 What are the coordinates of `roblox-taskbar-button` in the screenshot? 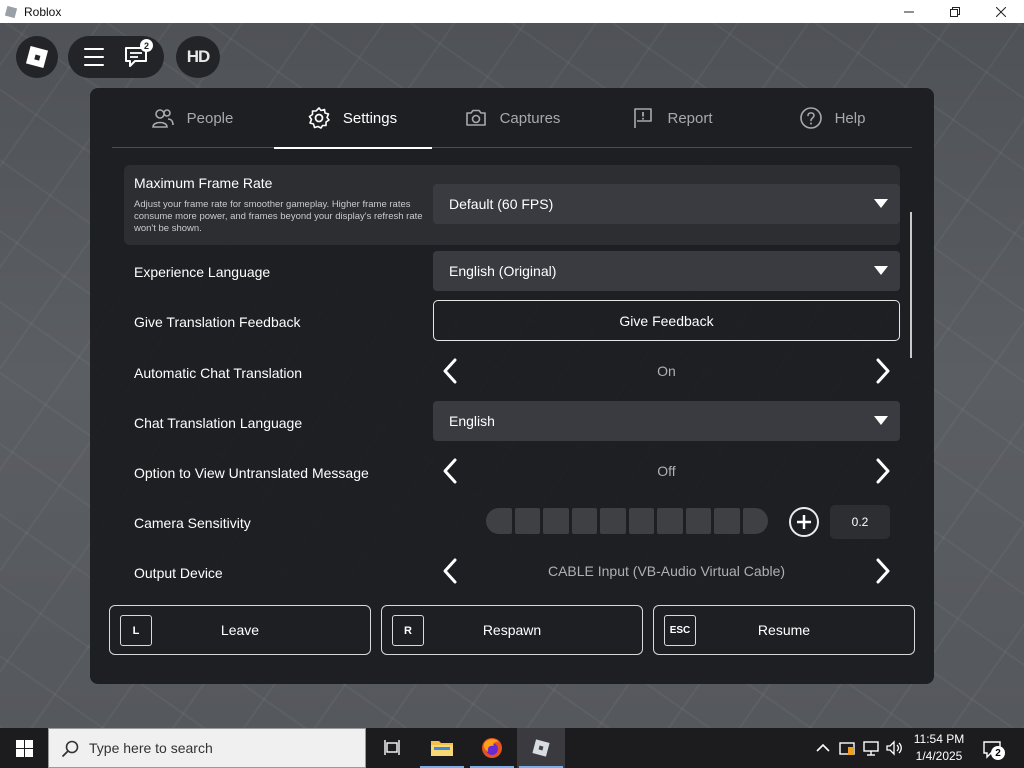 It's located at (541, 748).